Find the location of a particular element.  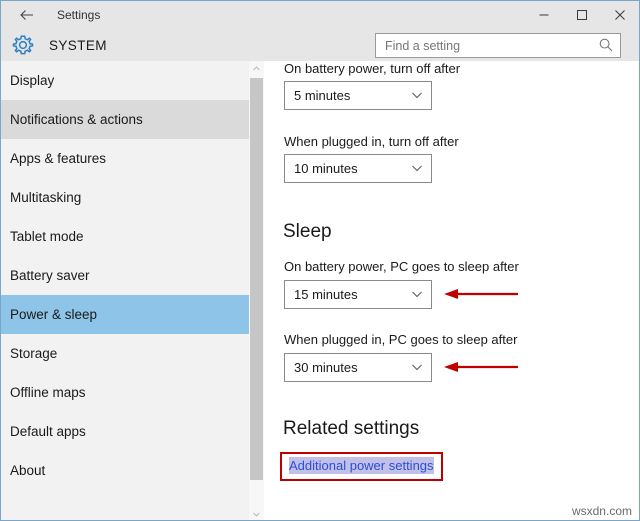

sidebar-item-label: Apps & features is located at coordinates (58, 158).